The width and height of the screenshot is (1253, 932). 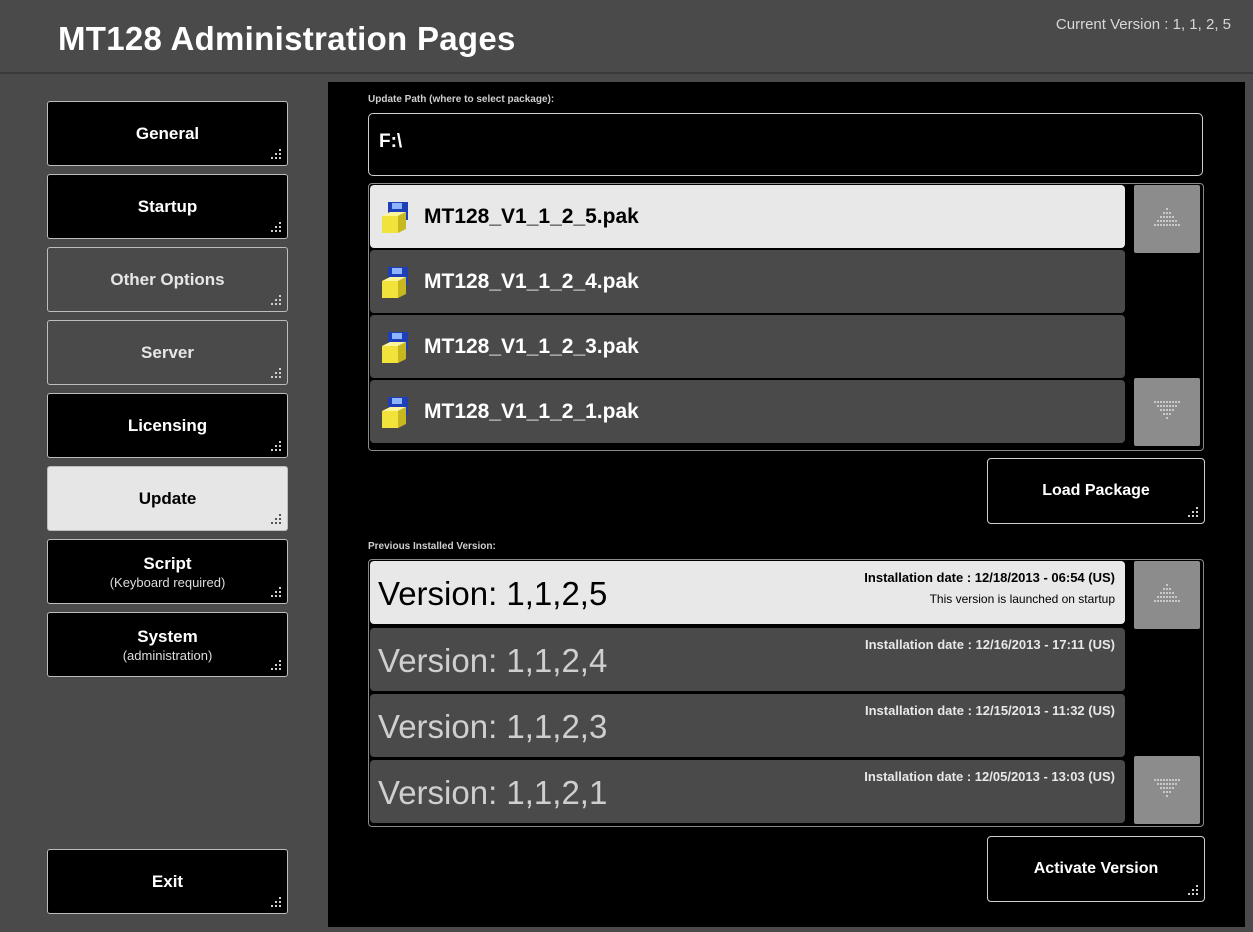 I want to click on version-name: Version: 1,1,2,3, so click(x=493, y=726).